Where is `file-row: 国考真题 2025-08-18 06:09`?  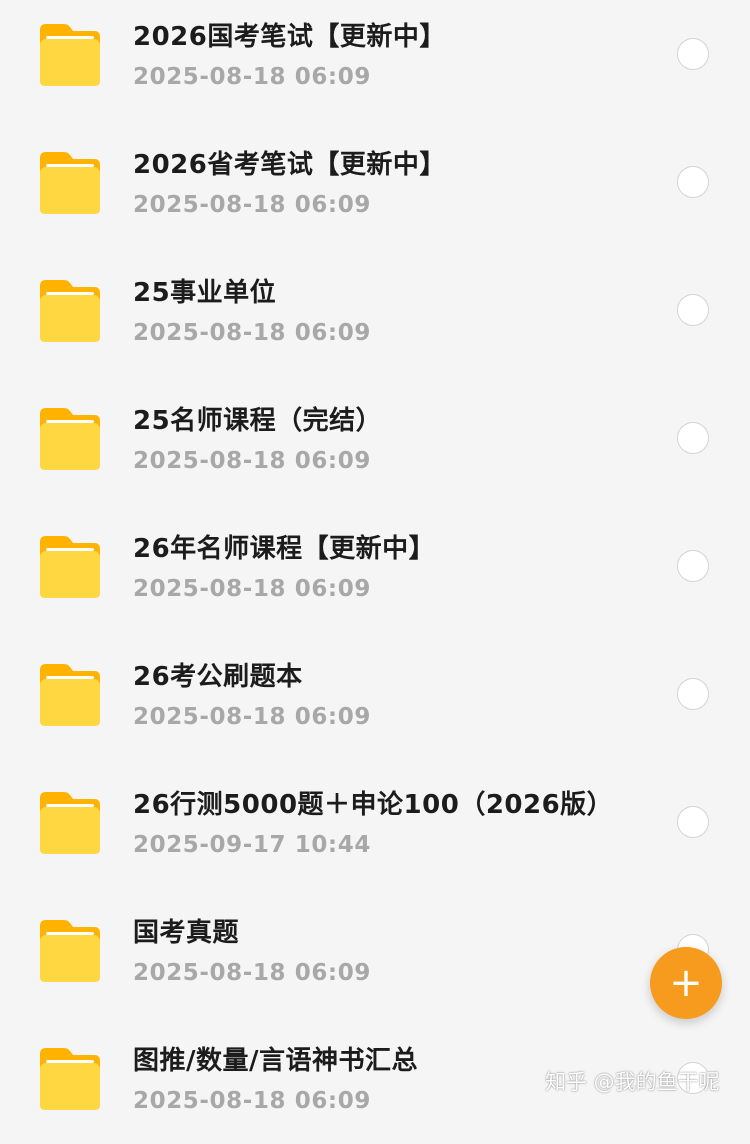 file-row: 国考真题 2025-08-18 06:09 is located at coordinates (375, 952).